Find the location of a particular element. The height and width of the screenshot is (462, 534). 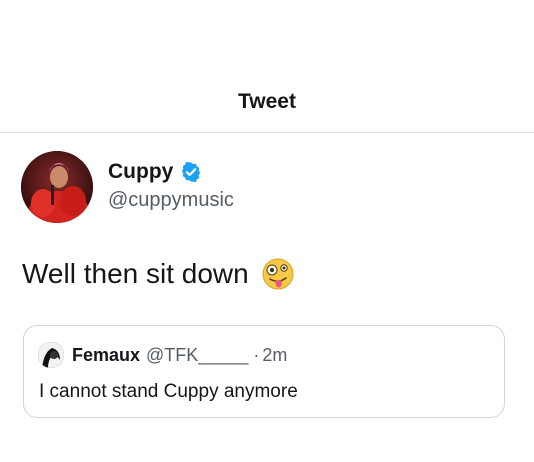

zany-face-icon is located at coordinates (278, 274).